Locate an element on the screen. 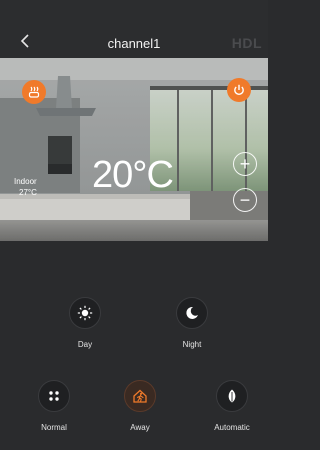 The width and height of the screenshot is (320, 450). plus-icon: + is located at coordinates (245, 164).